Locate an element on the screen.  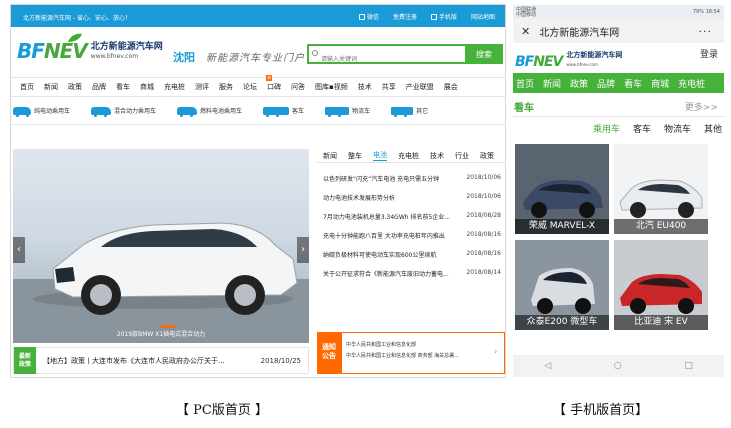
mobile-nav-item: 充电桩 is located at coordinates (691, 83).